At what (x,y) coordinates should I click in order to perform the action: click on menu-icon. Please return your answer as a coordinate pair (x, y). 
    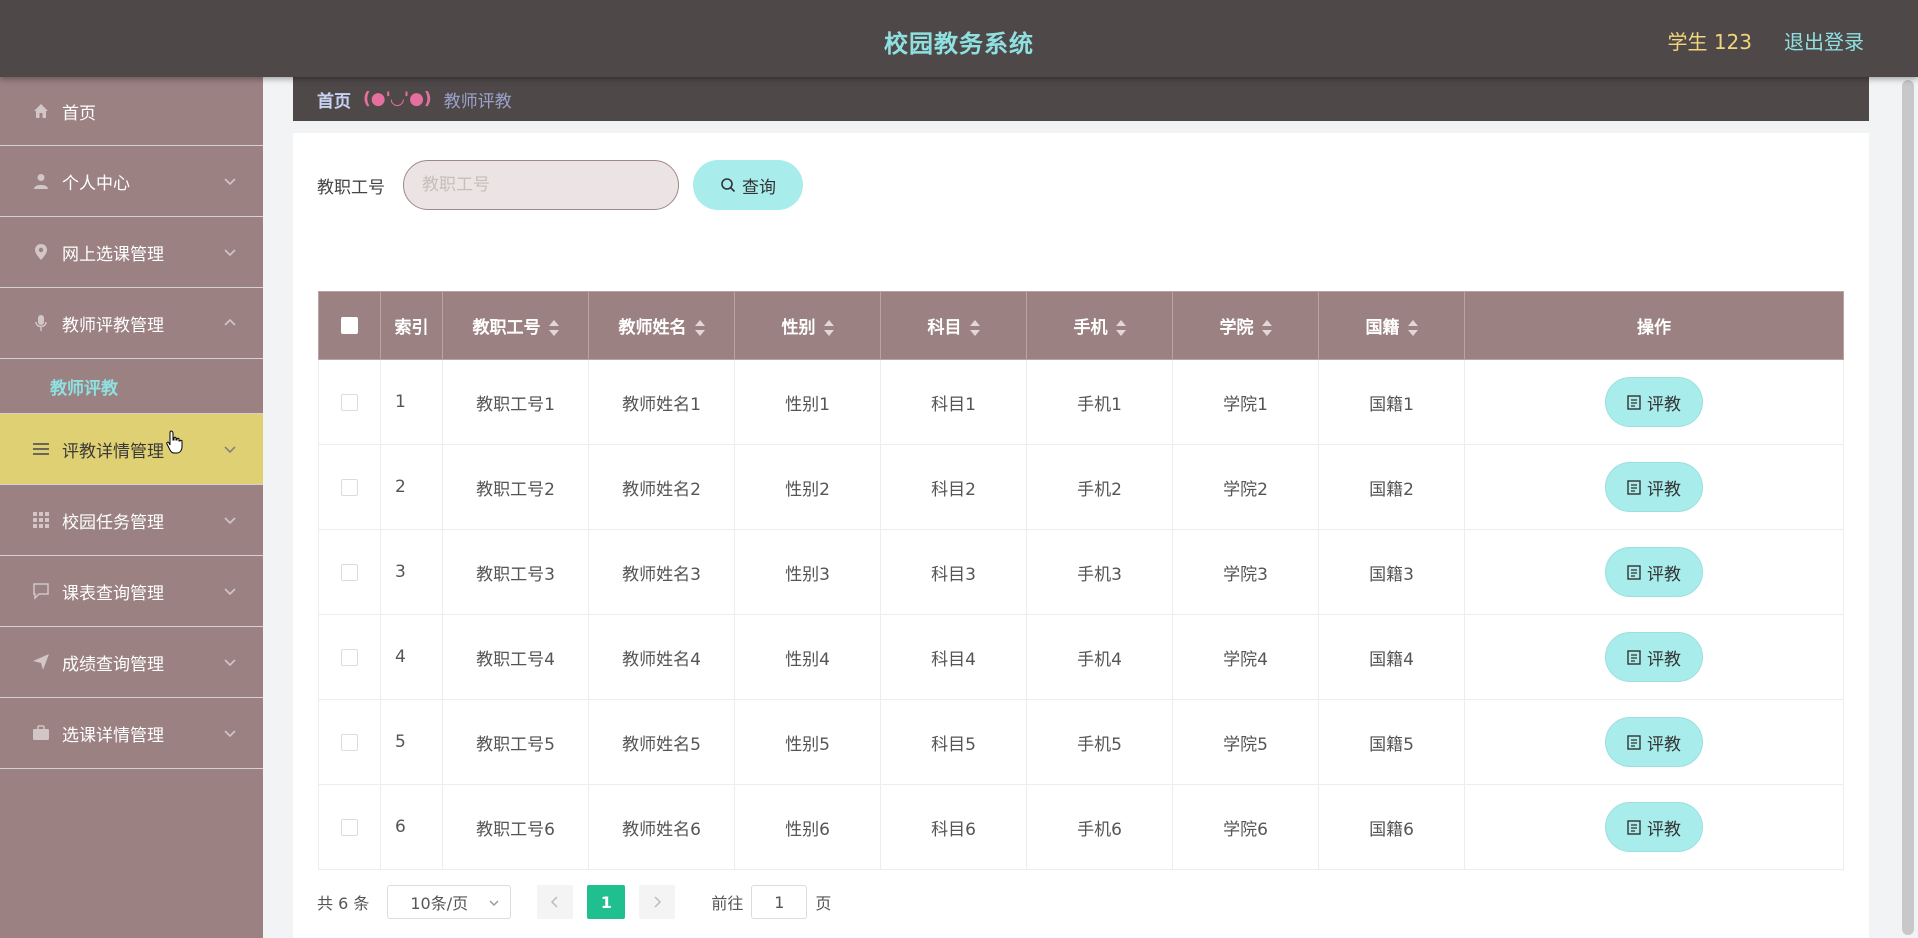
    Looking at the image, I should click on (41, 449).